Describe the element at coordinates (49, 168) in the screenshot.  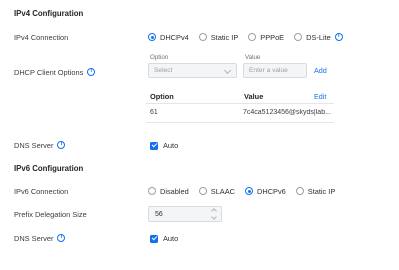
I see `ipv6-section-title: IPv6 Configuration` at that location.